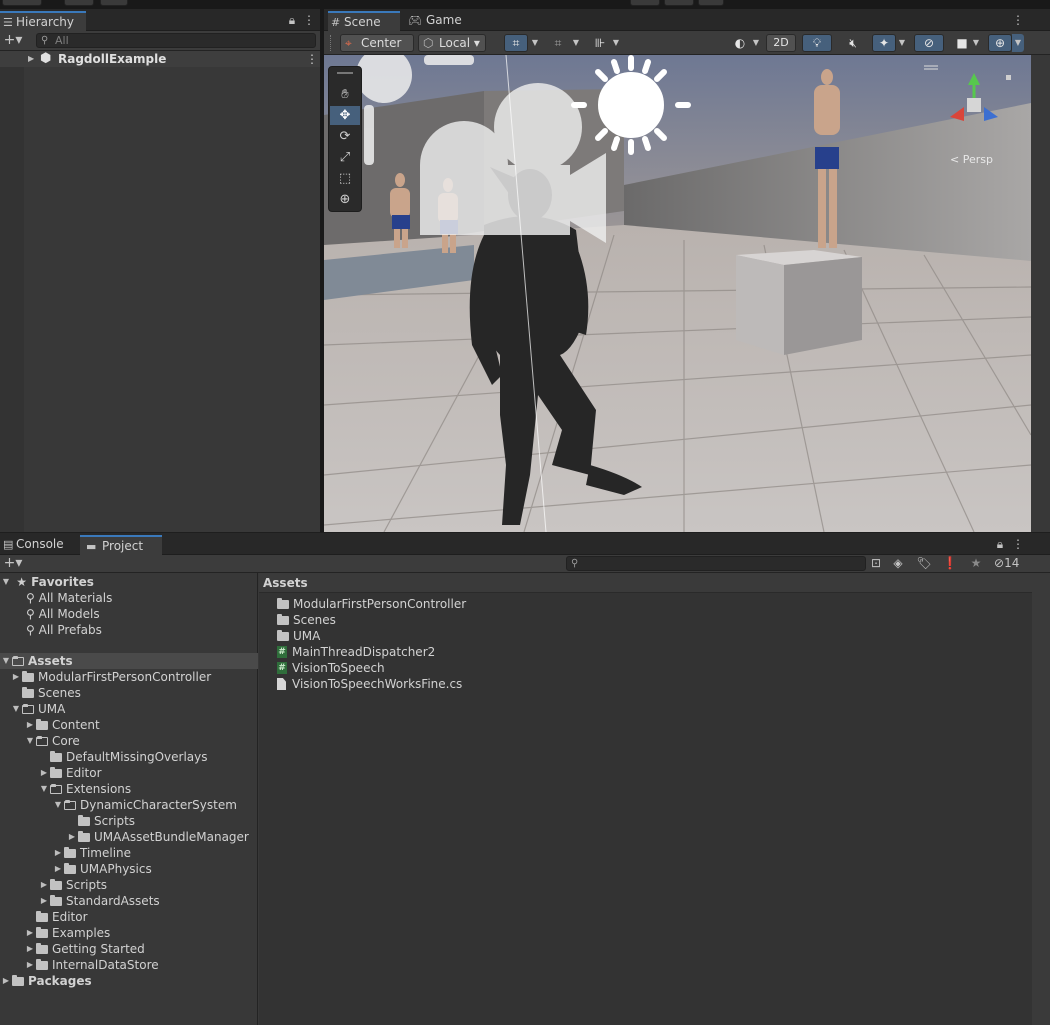 This screenshot has width=1050, height=1025. What do you see at coordinates (781, 43) in the screenshot?
I see `mode-2d-button: 2D` at bounding box center [781, 43].